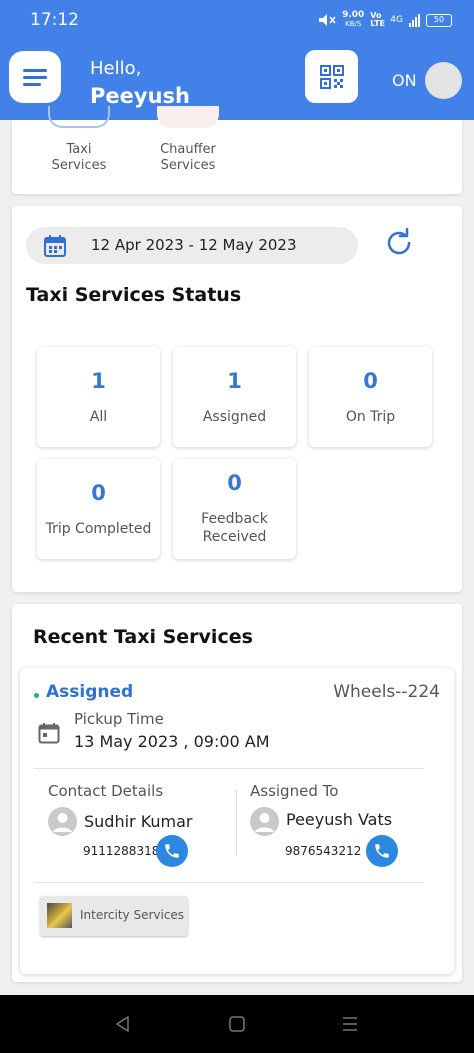 Image resolution: width=474 pixels, height=1053 pixels. I want to click on chauffer-services-label: Chauffer Services, so click(188, 158).